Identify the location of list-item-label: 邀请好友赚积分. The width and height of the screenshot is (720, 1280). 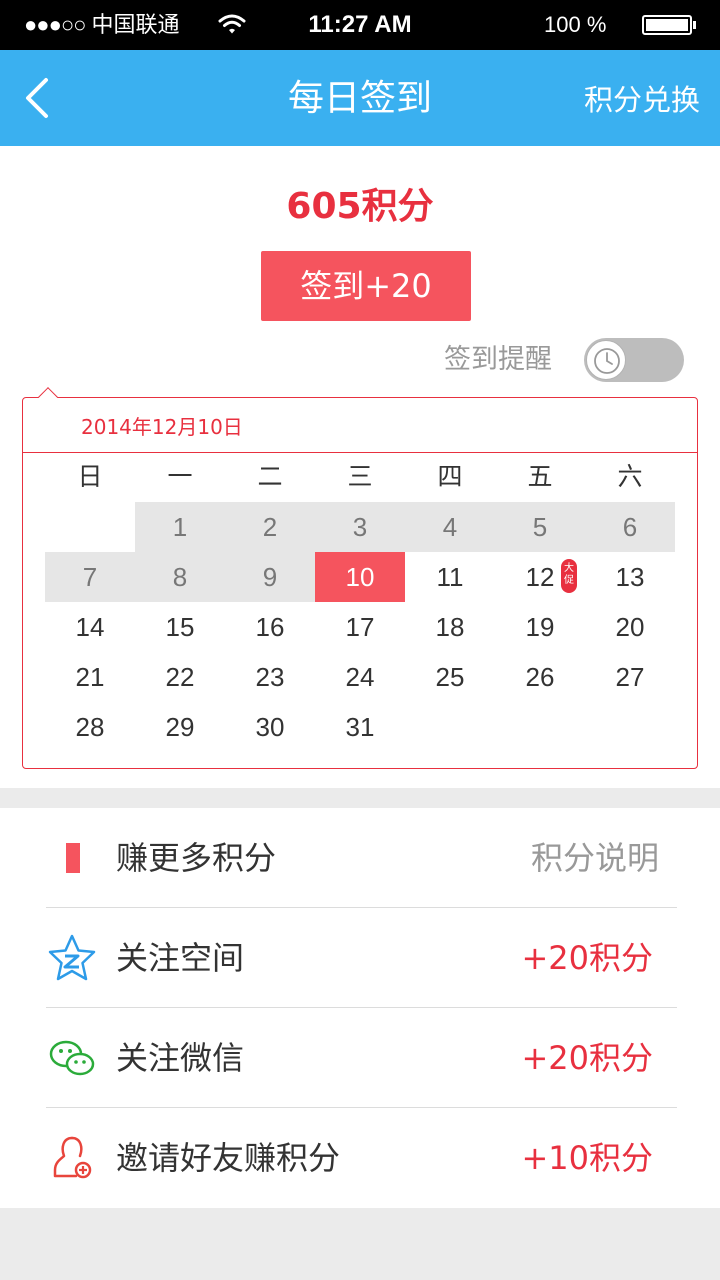
(228, 1158).